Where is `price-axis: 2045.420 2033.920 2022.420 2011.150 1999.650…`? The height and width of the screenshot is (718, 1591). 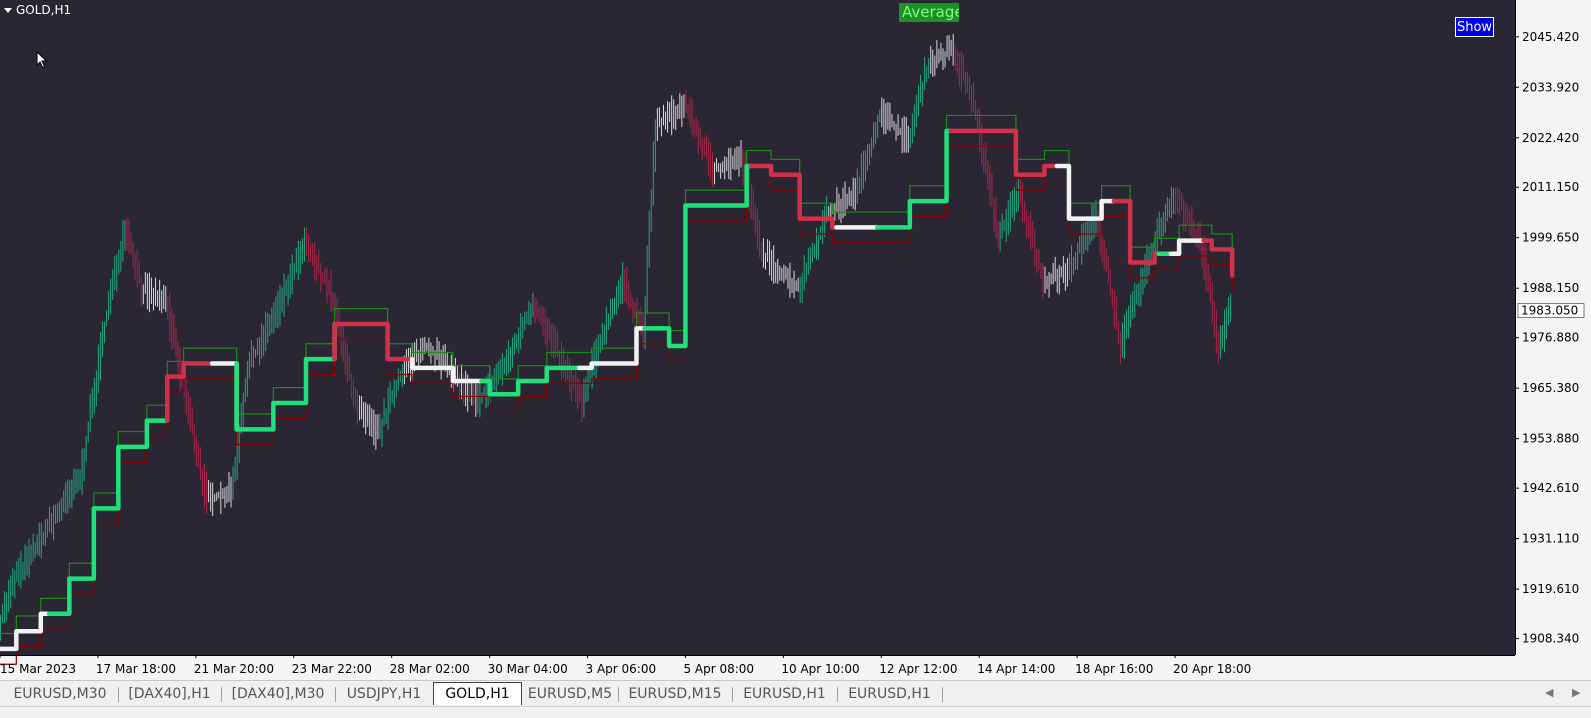 price-axis: 2045.420 2033.920 2022.420 2011.150 1999.650… is located at coordinates (1550, 338).